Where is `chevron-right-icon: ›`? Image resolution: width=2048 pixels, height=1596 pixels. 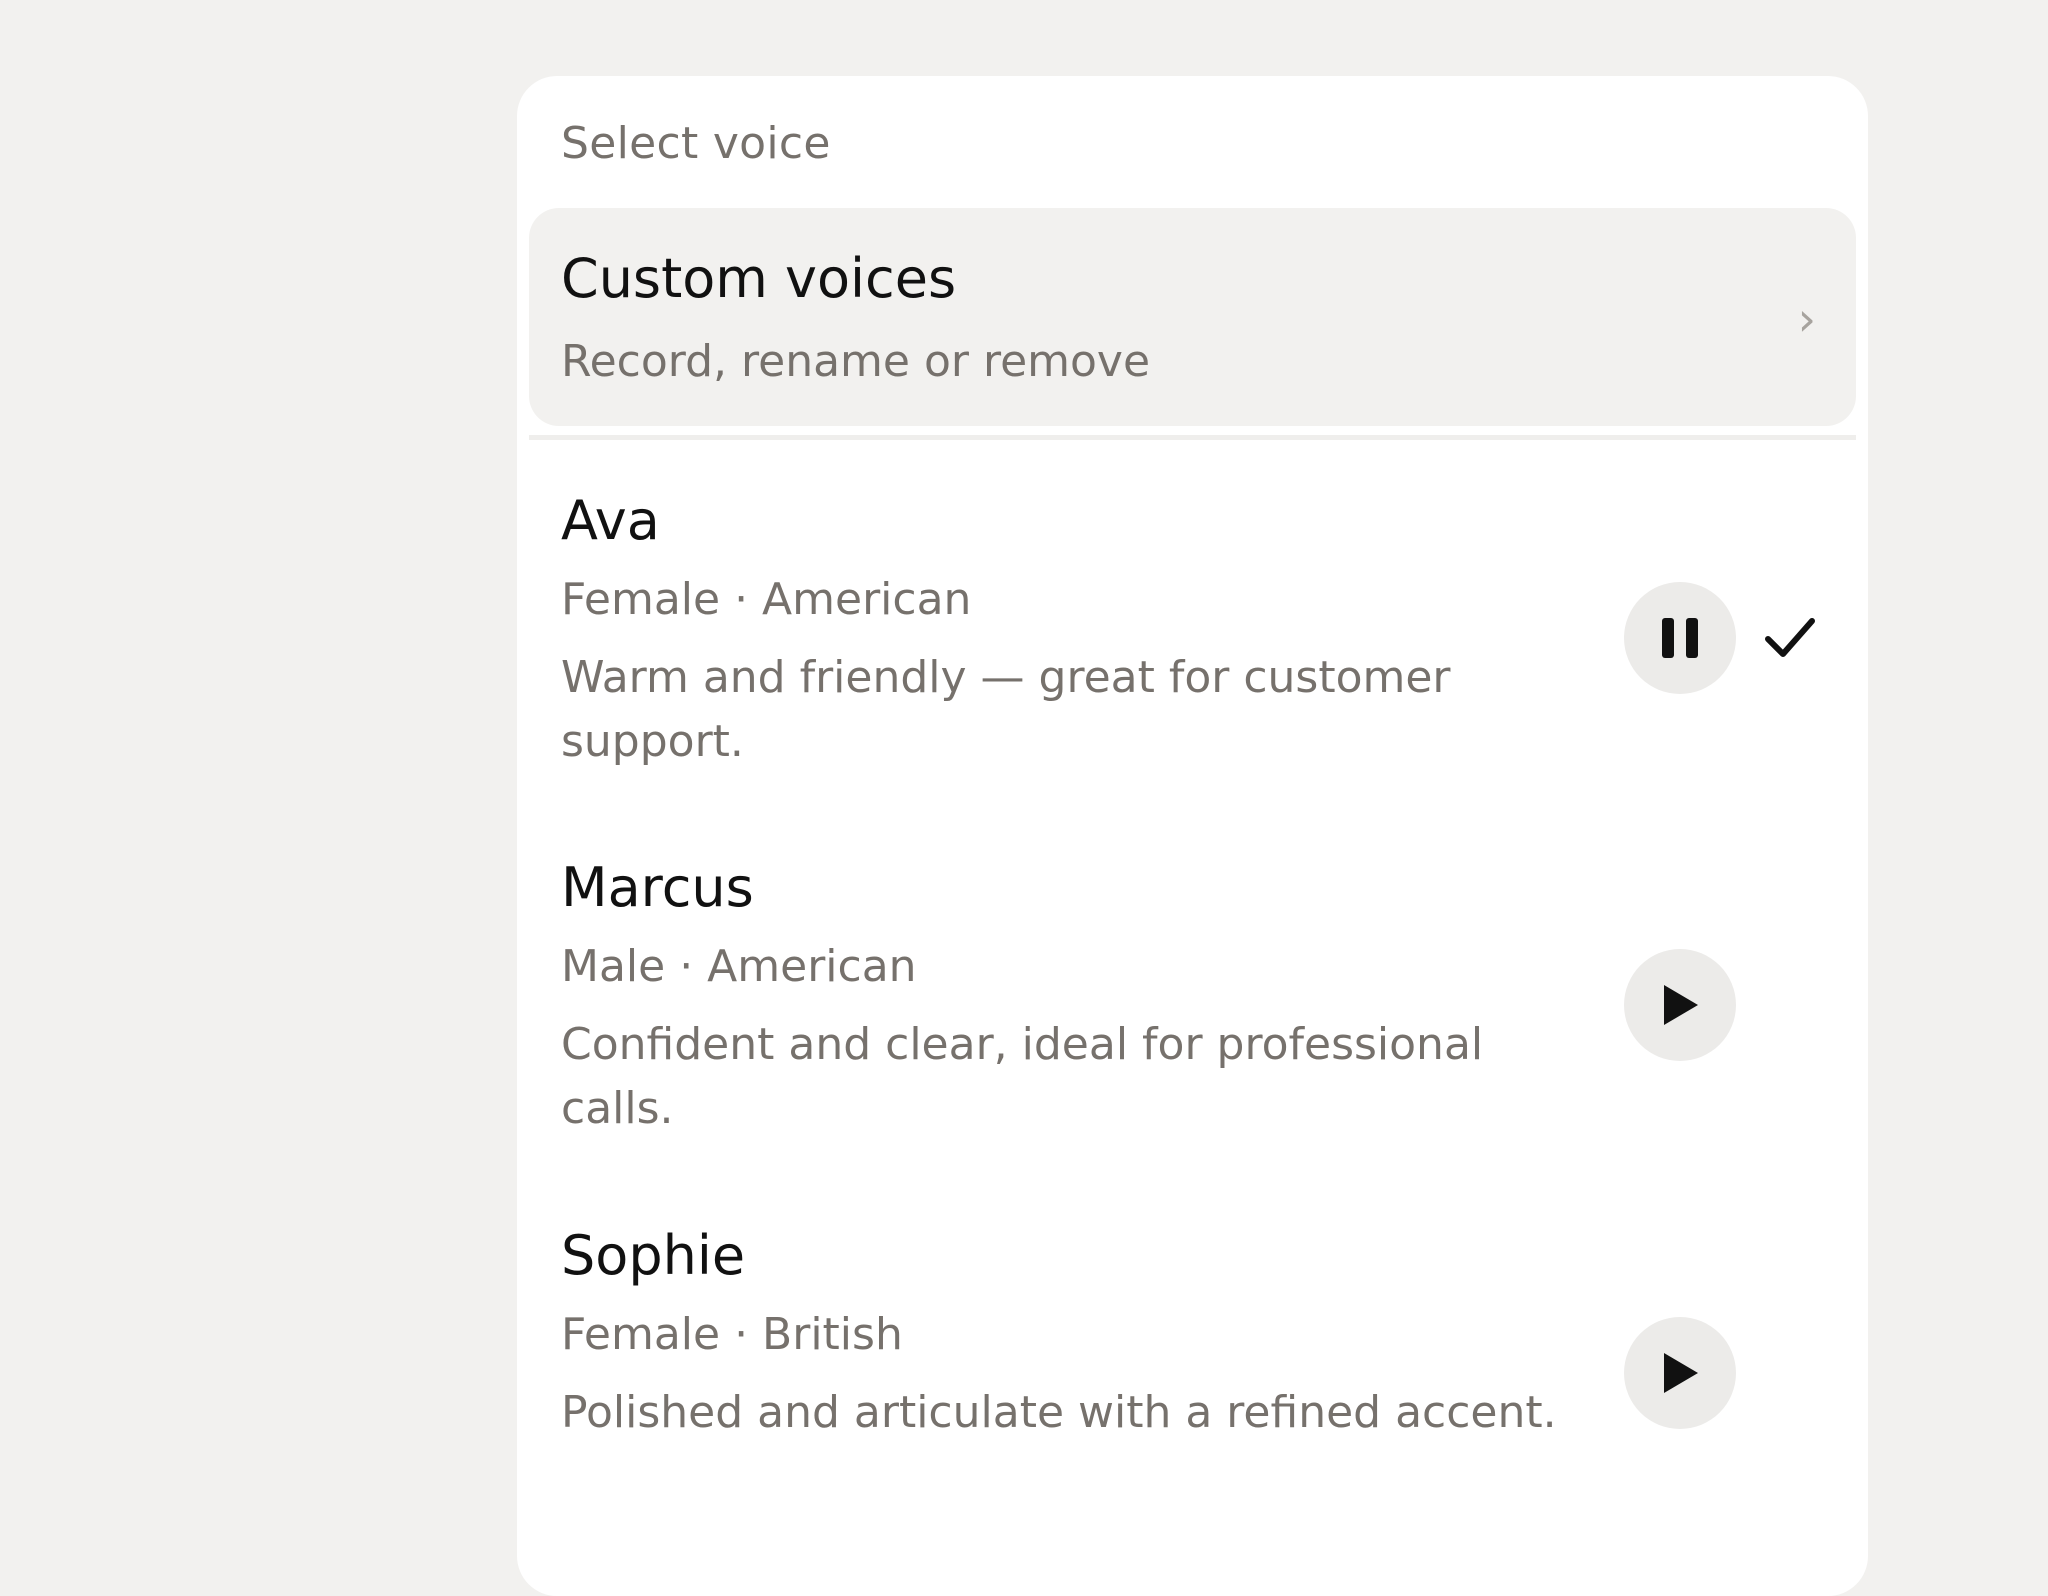 chevron-right-icon: › is located at coordinates (1806, 319).